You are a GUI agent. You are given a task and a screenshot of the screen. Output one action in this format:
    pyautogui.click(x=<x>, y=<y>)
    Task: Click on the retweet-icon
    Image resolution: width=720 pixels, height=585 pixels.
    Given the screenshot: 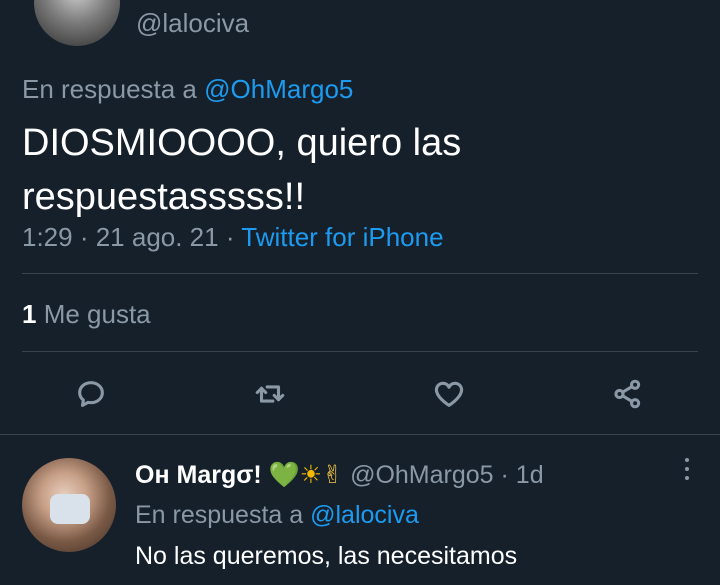 What is the action you would take?
    pyautogui.click(x=270, y=394)
    